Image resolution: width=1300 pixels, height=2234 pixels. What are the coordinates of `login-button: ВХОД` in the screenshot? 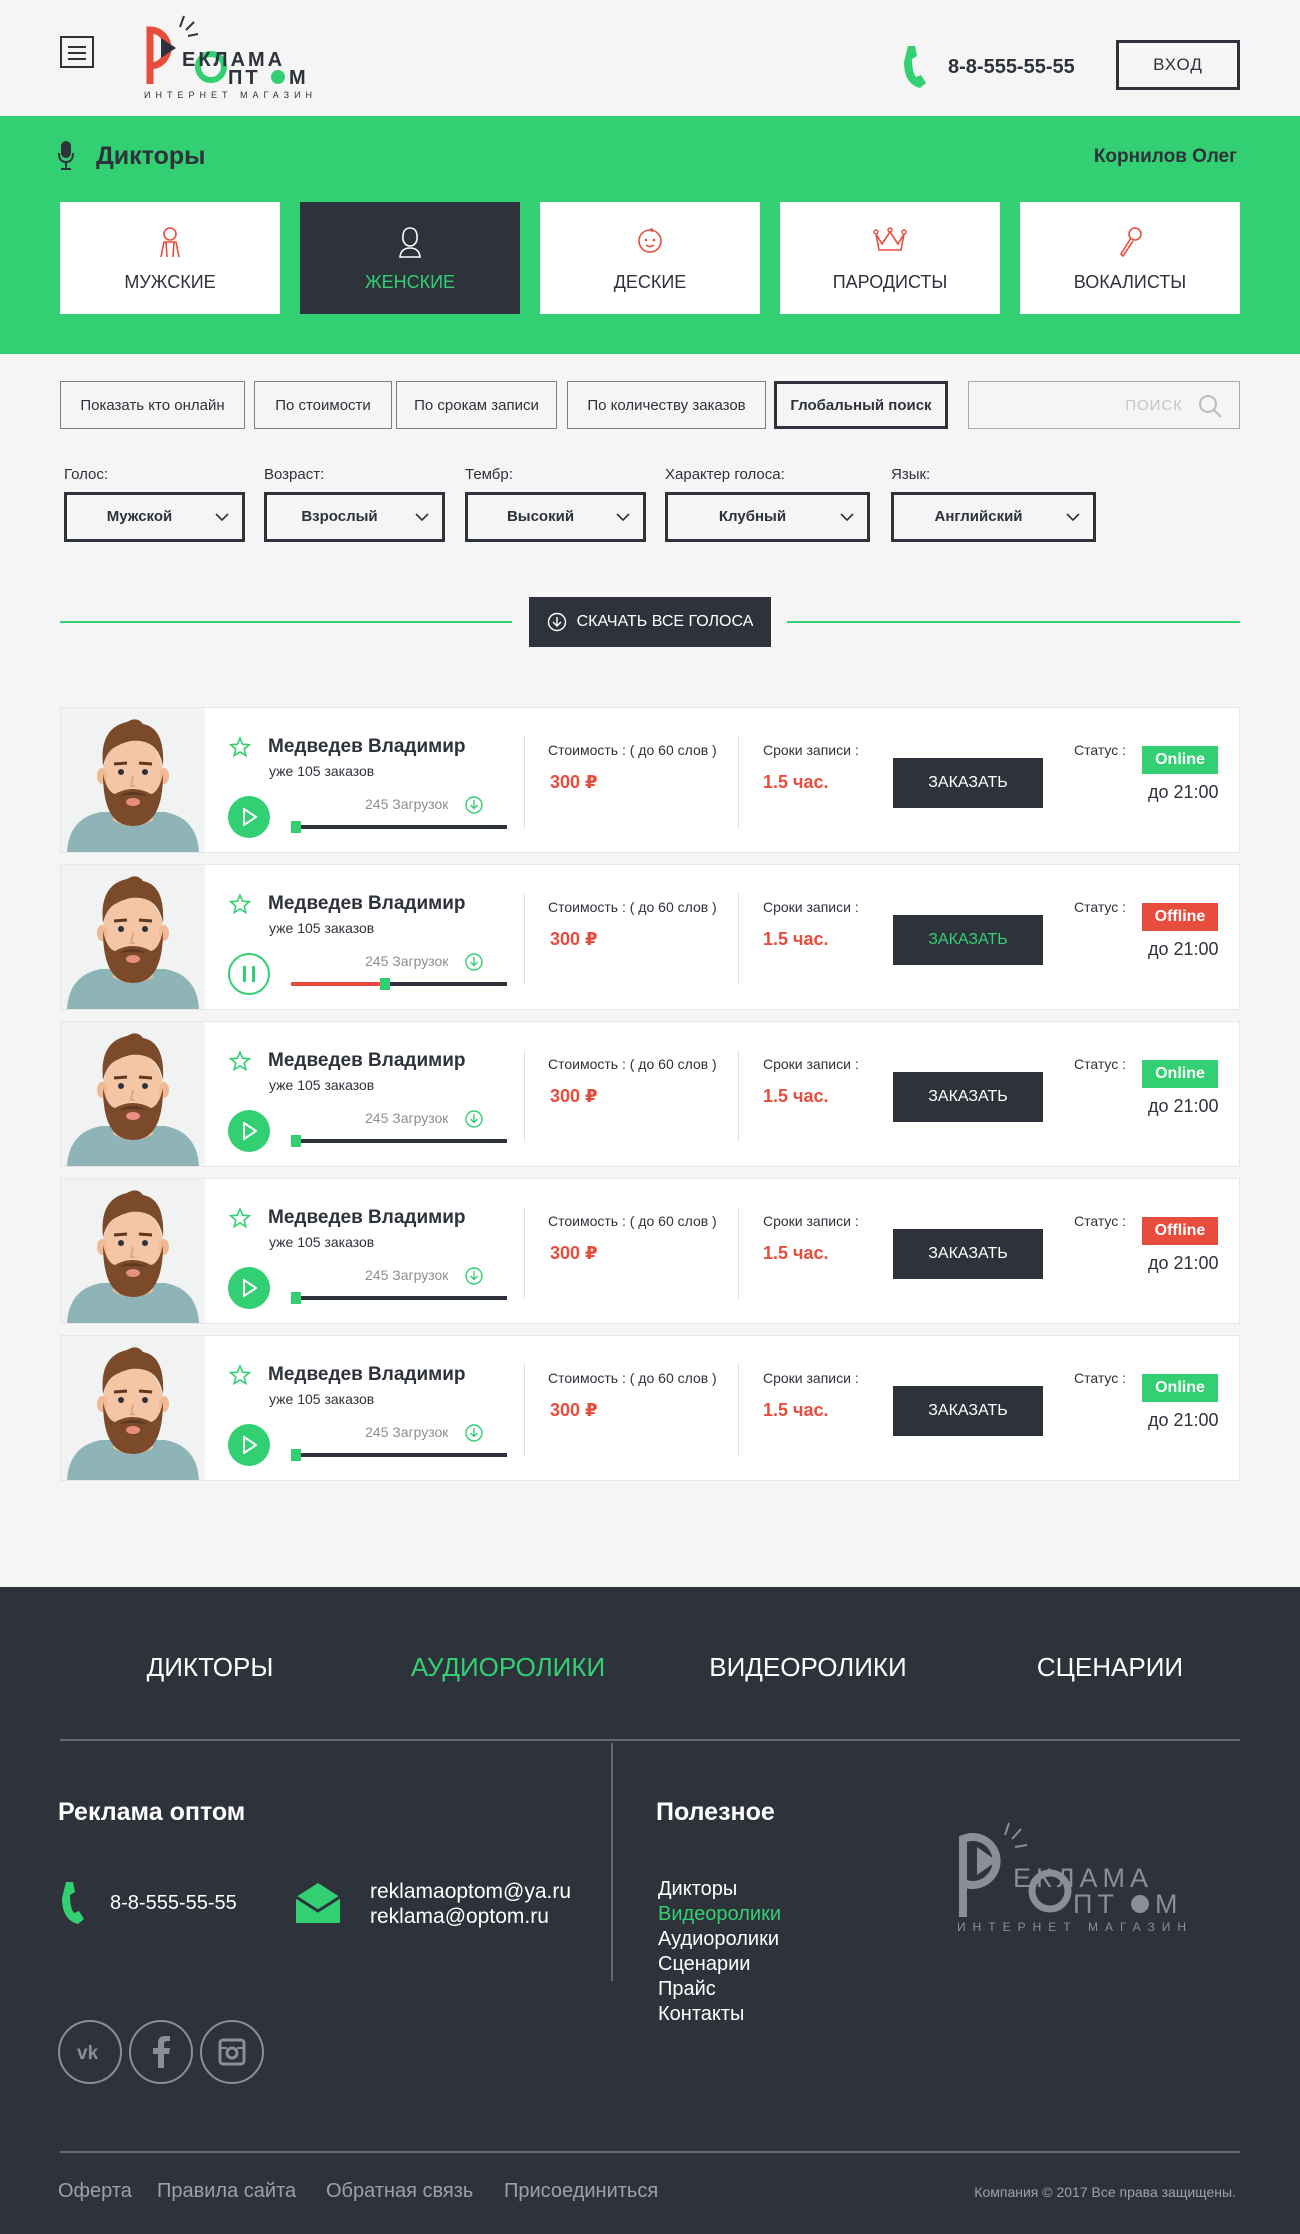 It's located at (1178, 65).